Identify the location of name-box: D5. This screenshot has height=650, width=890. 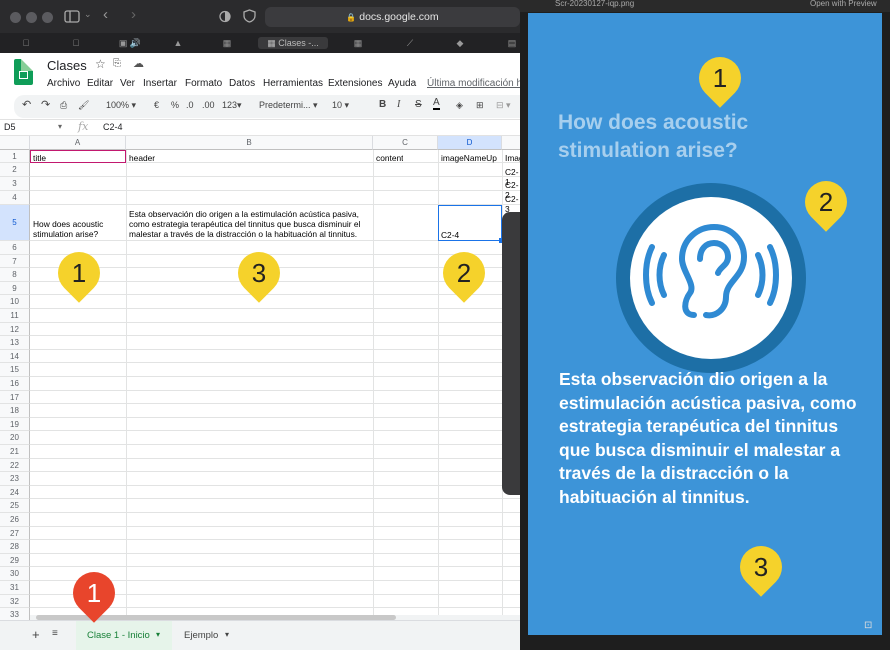
(10, 127).